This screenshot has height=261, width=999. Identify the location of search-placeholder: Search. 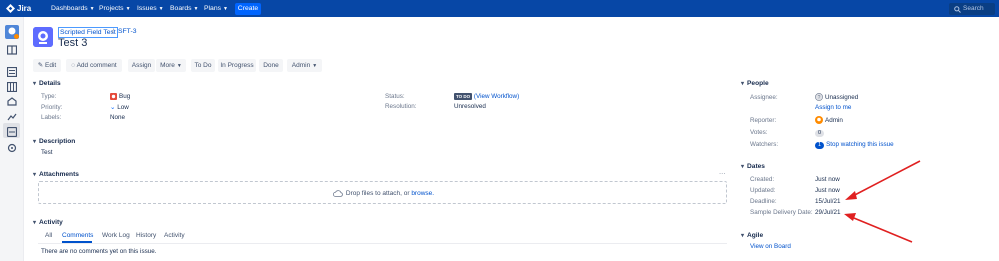
(973, 8).